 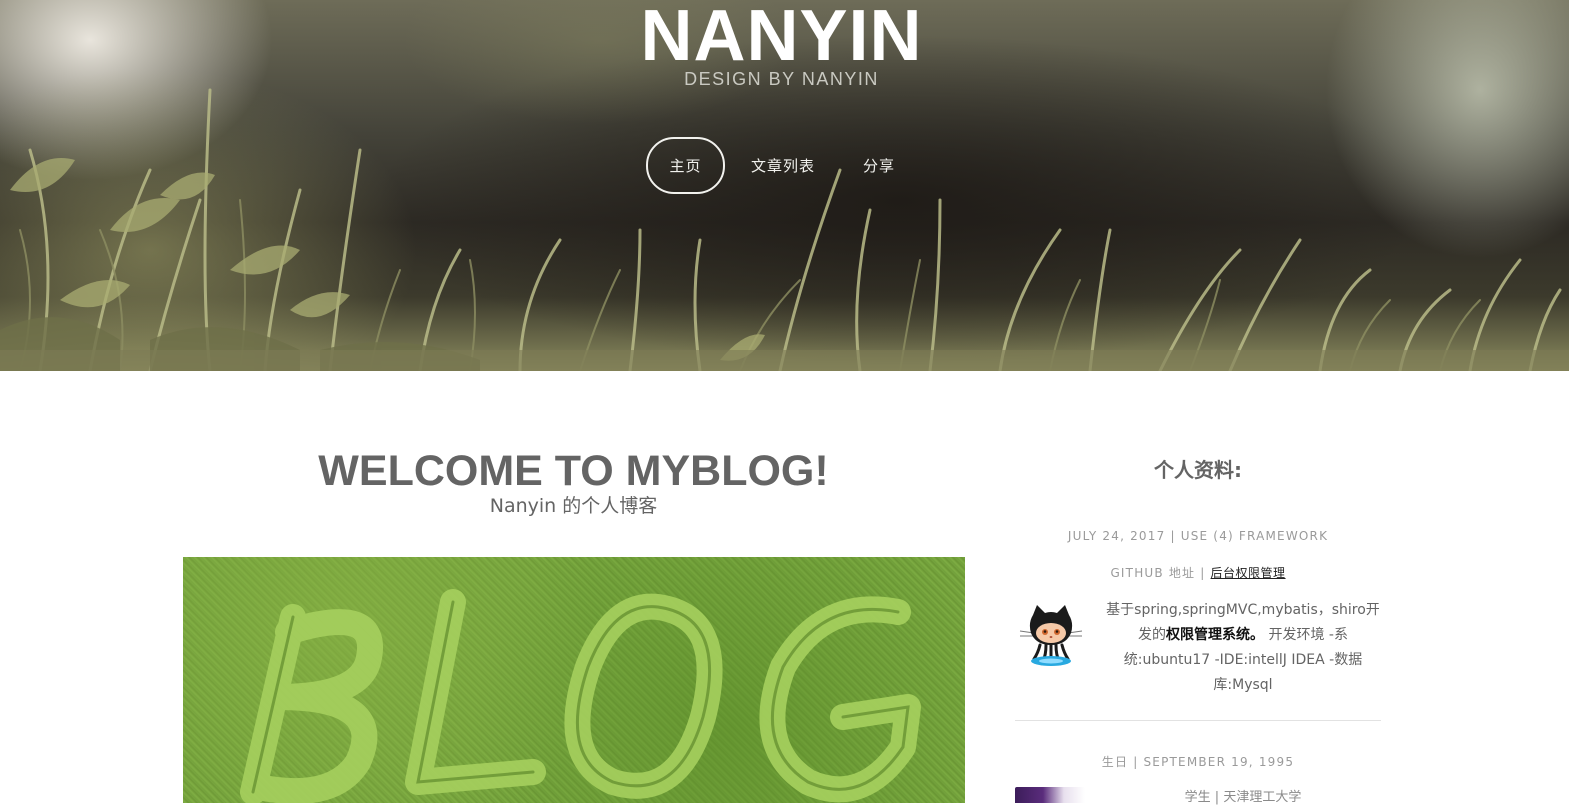 I want to click on github-octocat-icon, so click(x=1051, y=634).